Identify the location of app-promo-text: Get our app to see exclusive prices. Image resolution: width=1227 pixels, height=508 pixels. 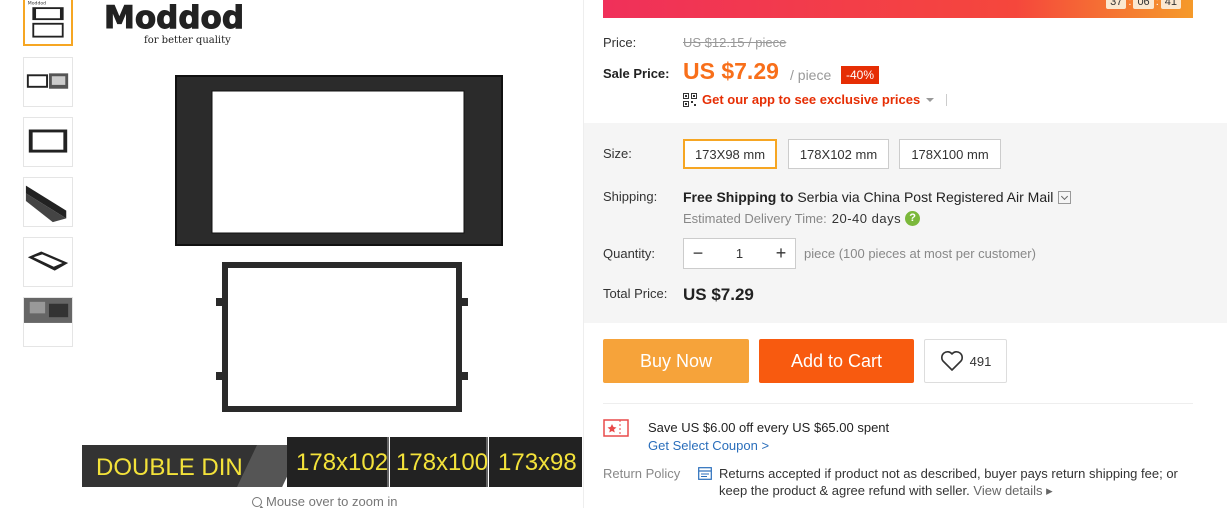
(811, 99).